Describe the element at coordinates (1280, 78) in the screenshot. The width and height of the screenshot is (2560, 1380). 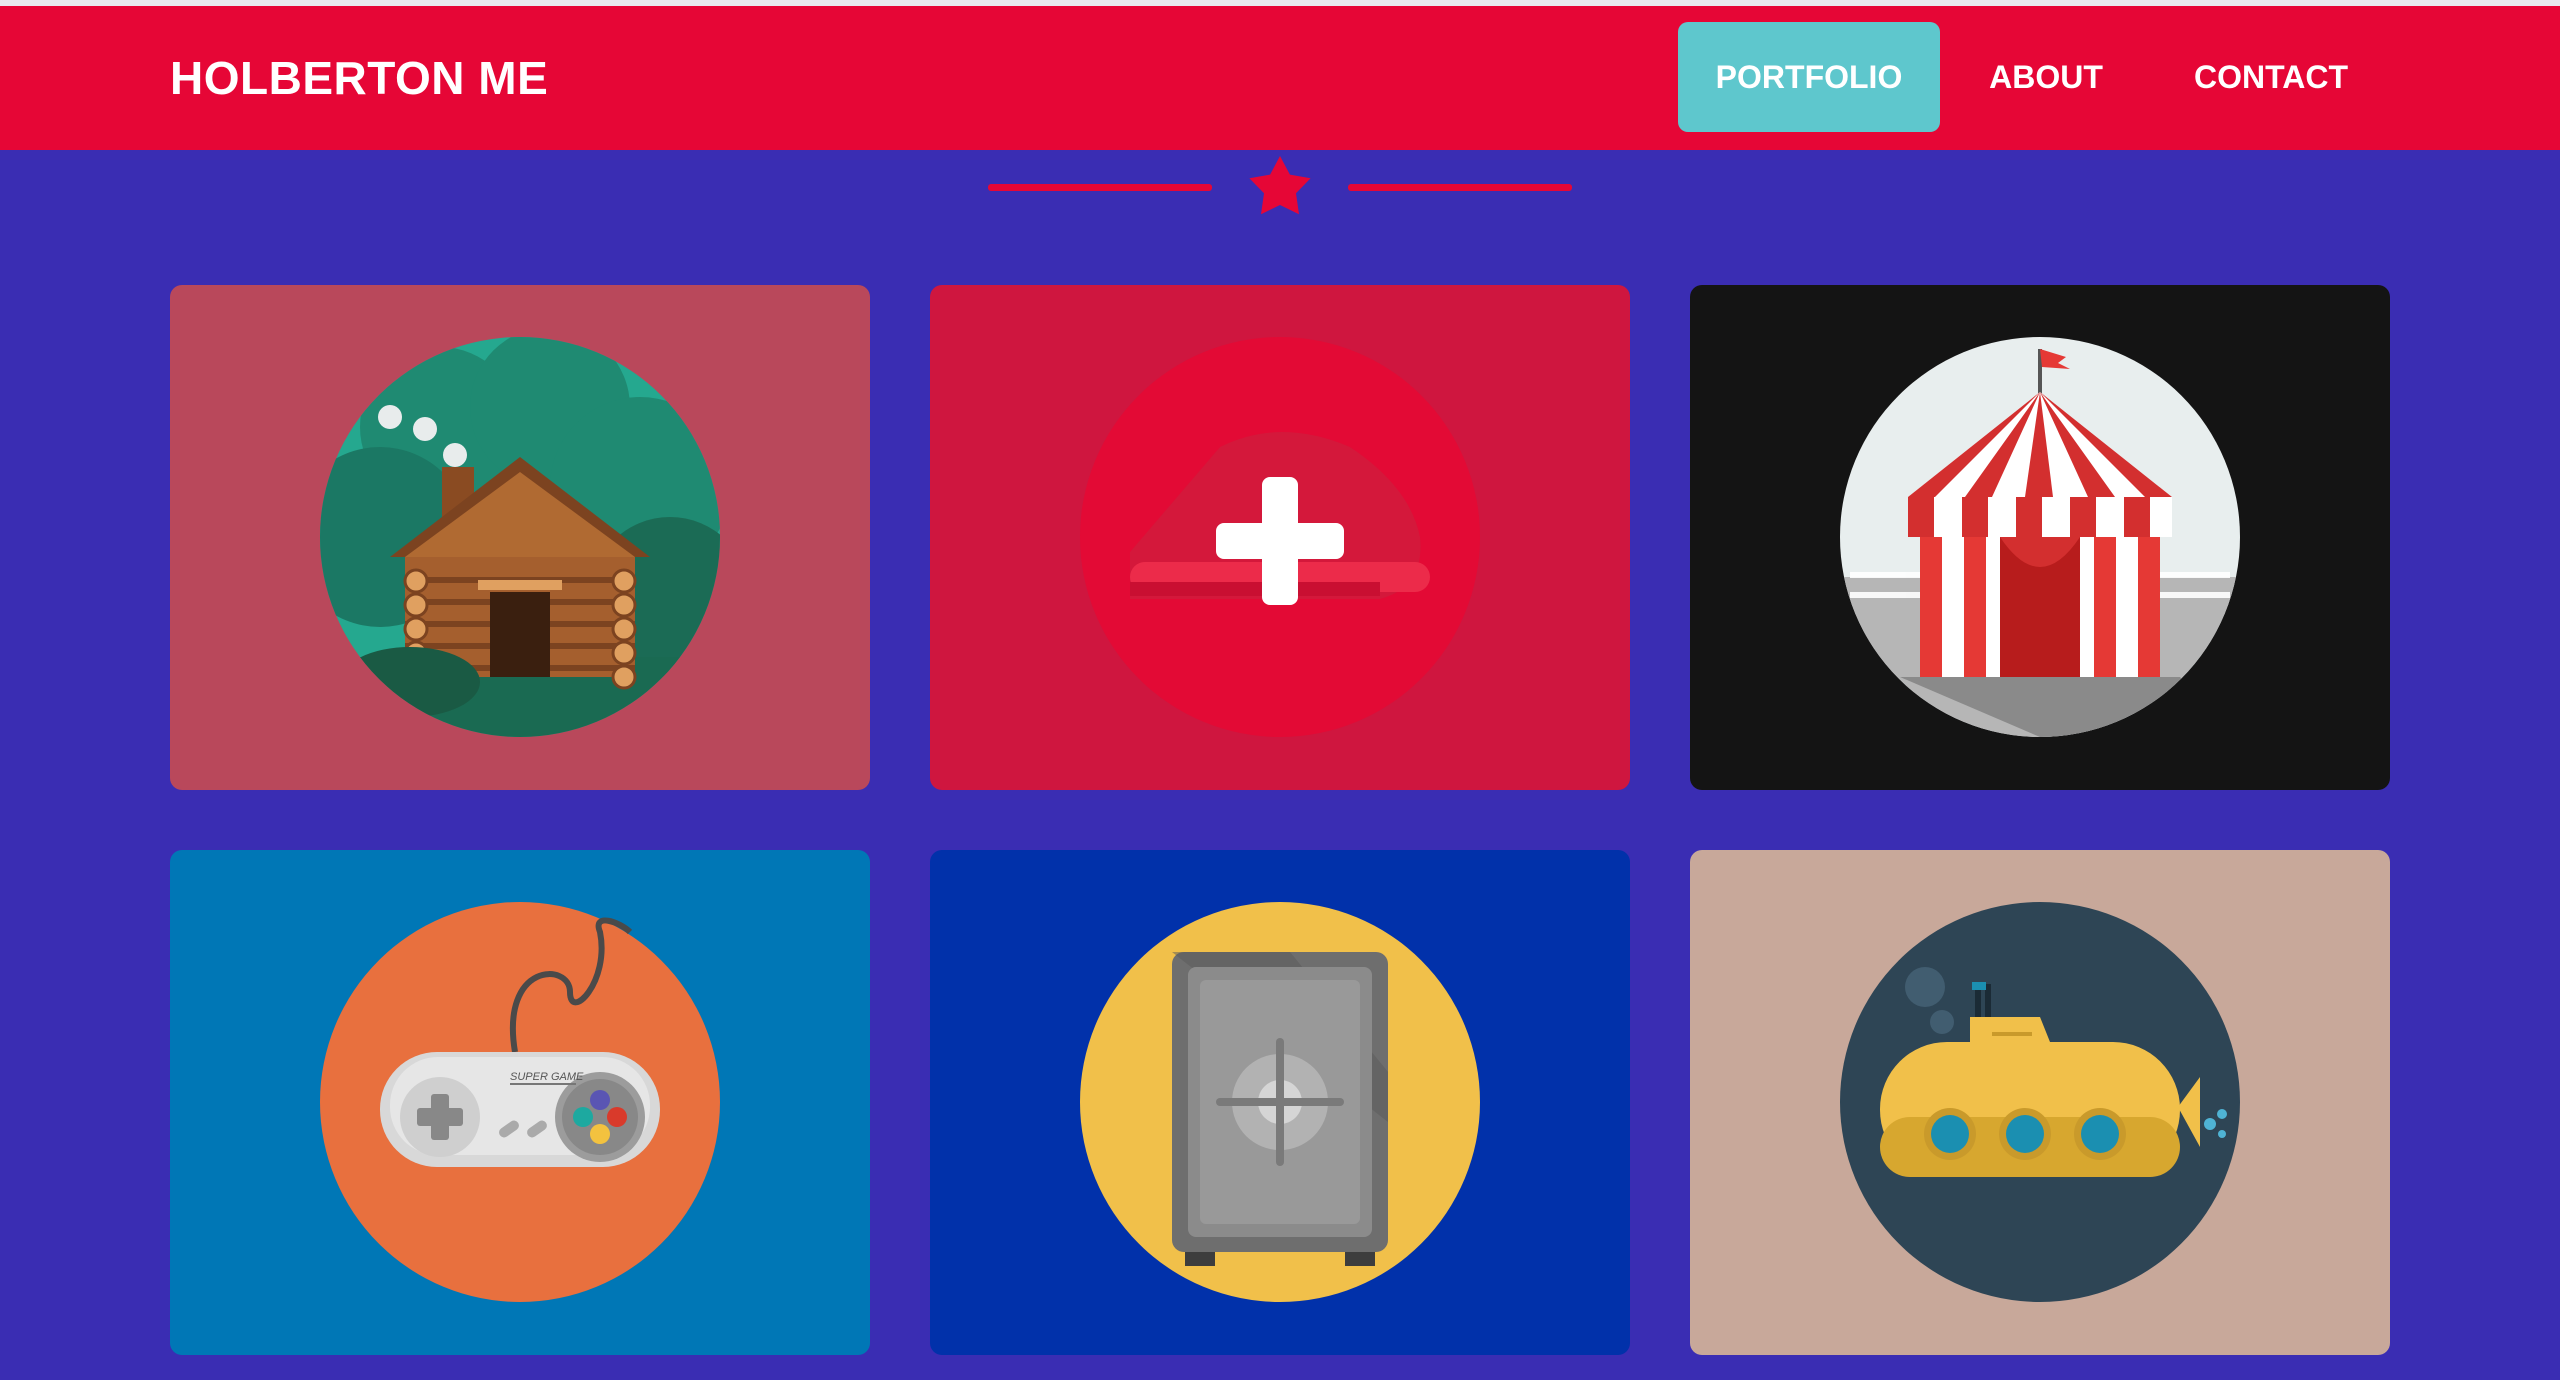
I see `navbar: HOLBERTON ME PORTFOLIO ABOUT CONTACT` at that location.